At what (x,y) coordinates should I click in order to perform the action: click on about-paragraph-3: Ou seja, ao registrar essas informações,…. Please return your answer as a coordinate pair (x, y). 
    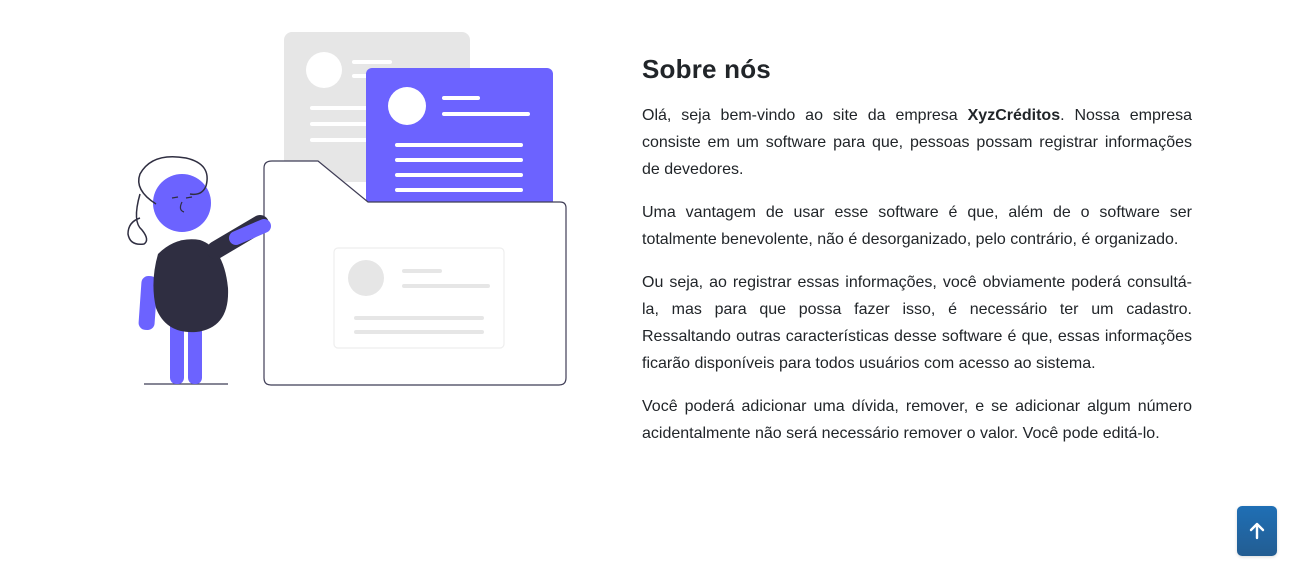
    Looking at the image, I should click on (917, 323).